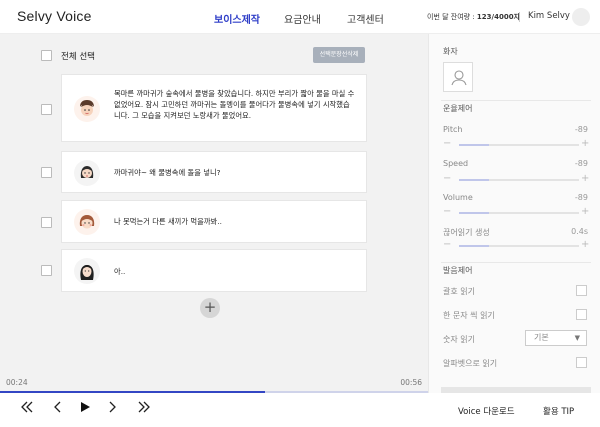  I want to click on pitch-label: Pitch, so click(453, 129).